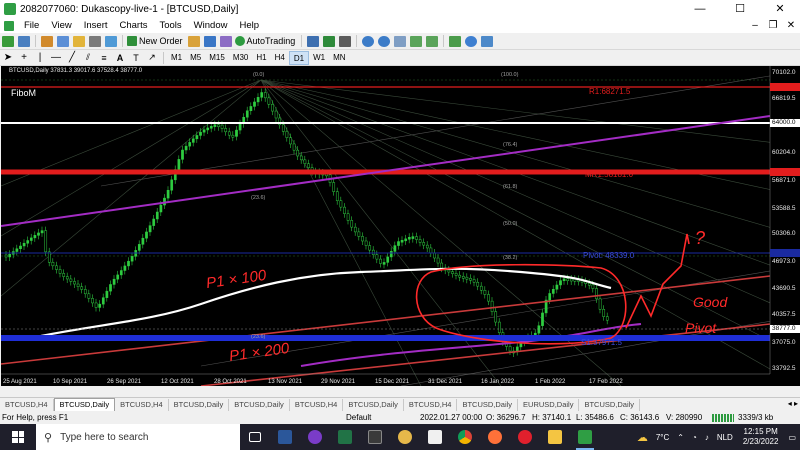 Image resolution: width=800 pixels, height=450 pixels. What do you see at coordinates (31, 25) in the screenshot?
I see `menu-file: File` at bounding box center [31, 25].